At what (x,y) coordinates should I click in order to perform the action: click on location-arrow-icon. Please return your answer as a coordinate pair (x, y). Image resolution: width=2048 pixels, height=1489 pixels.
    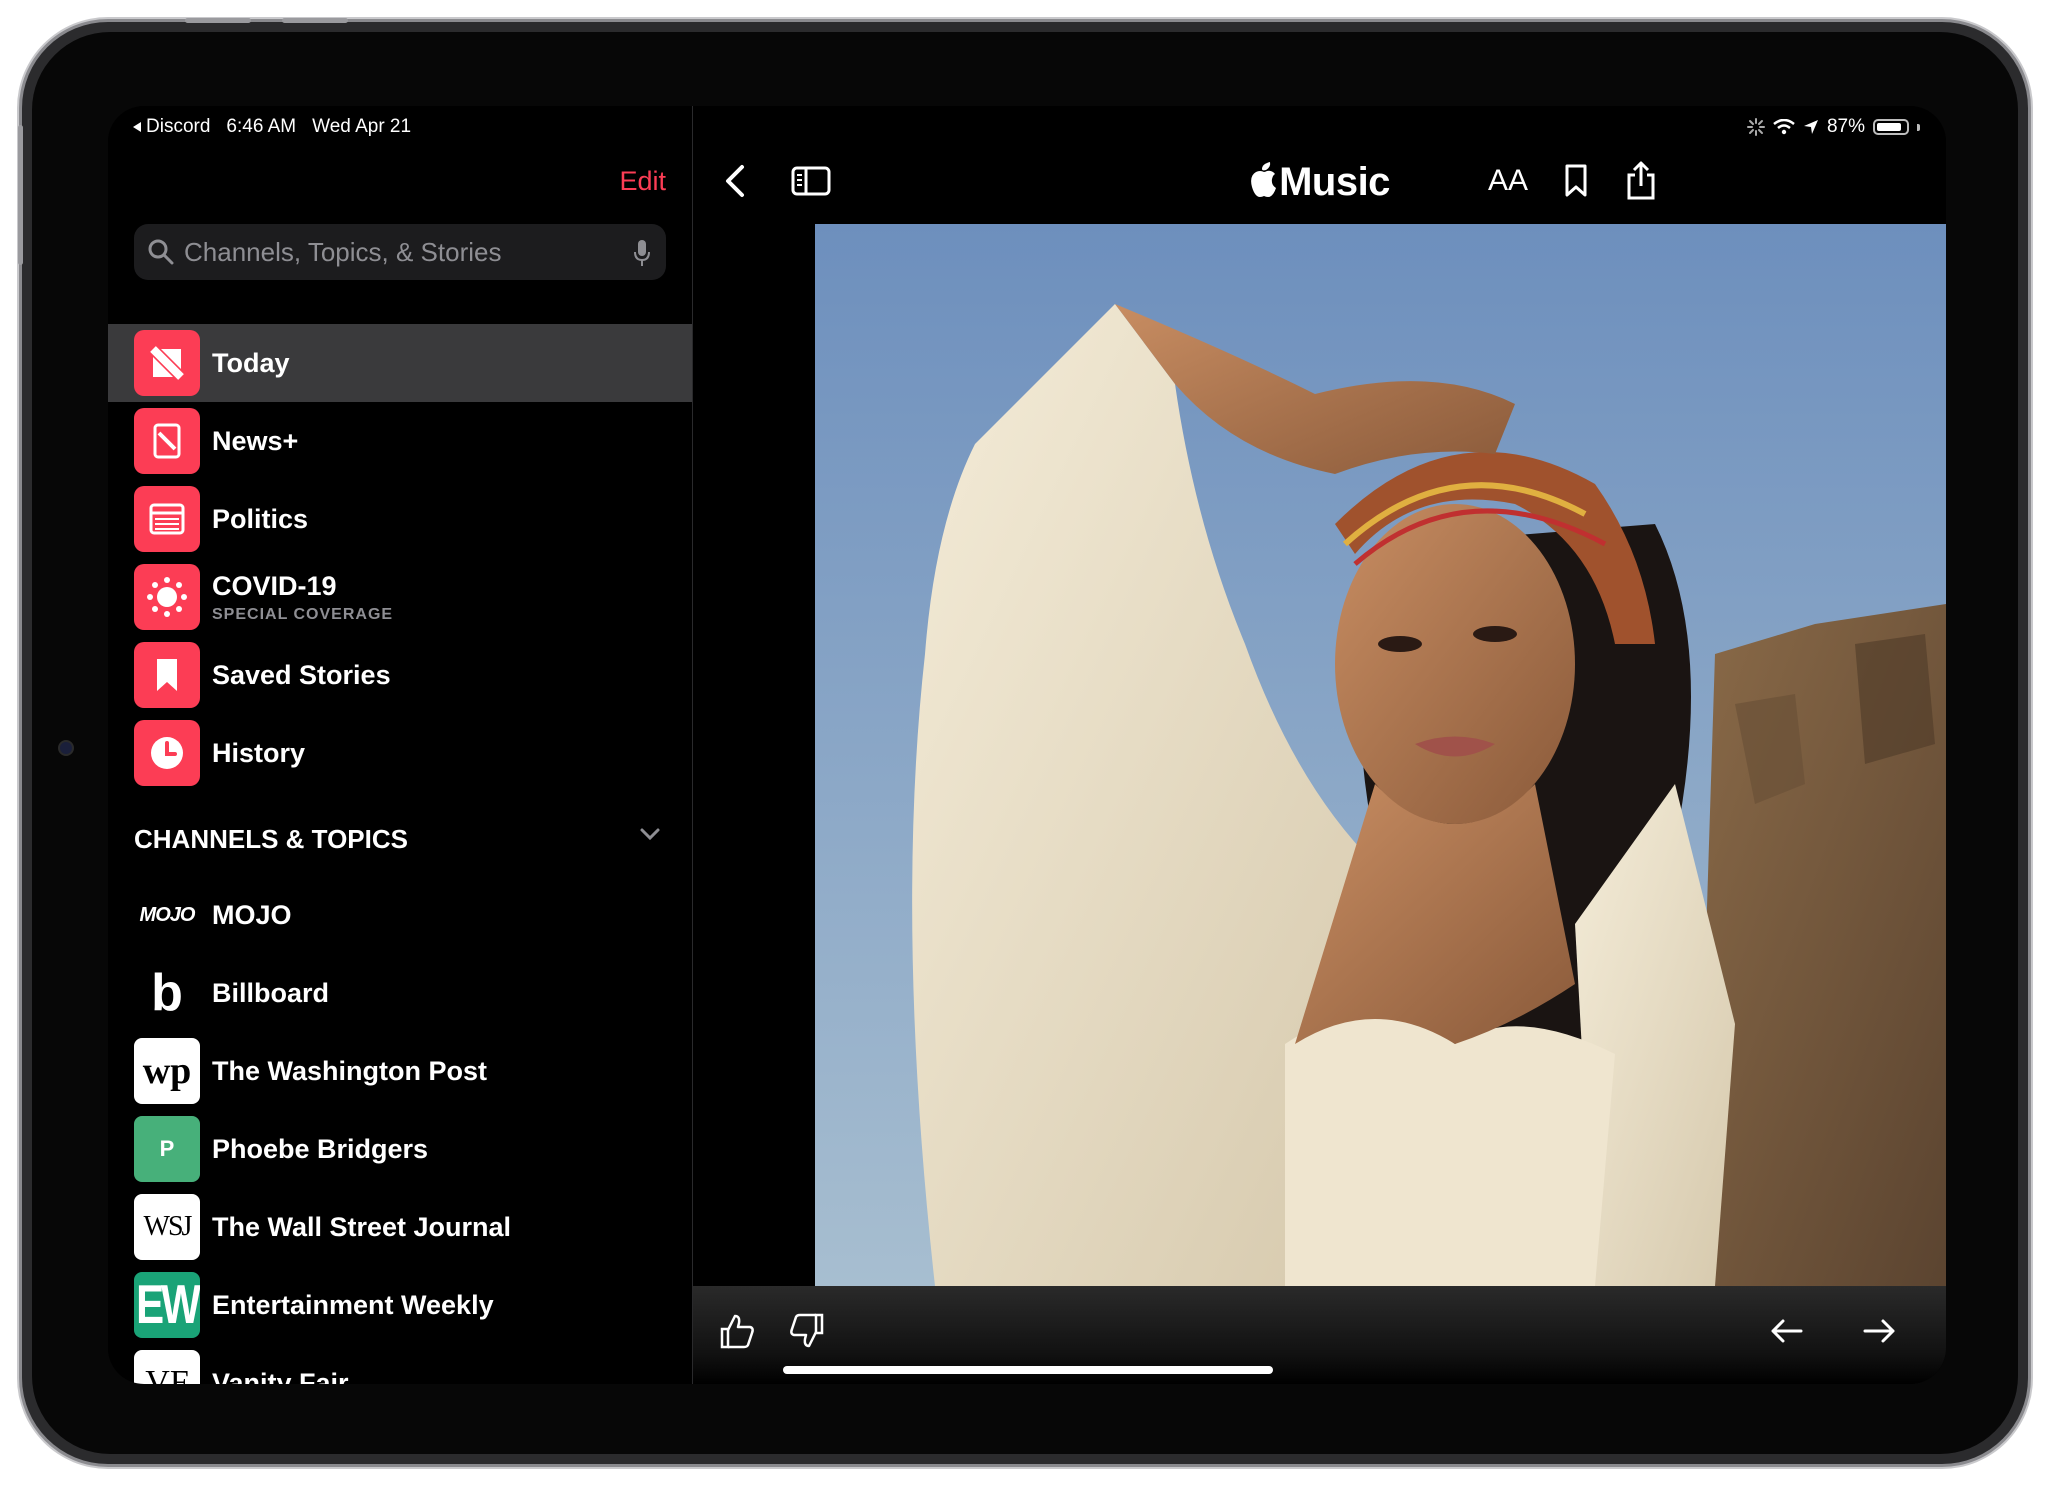
    Looking at the image, I should click on (1810, 127).